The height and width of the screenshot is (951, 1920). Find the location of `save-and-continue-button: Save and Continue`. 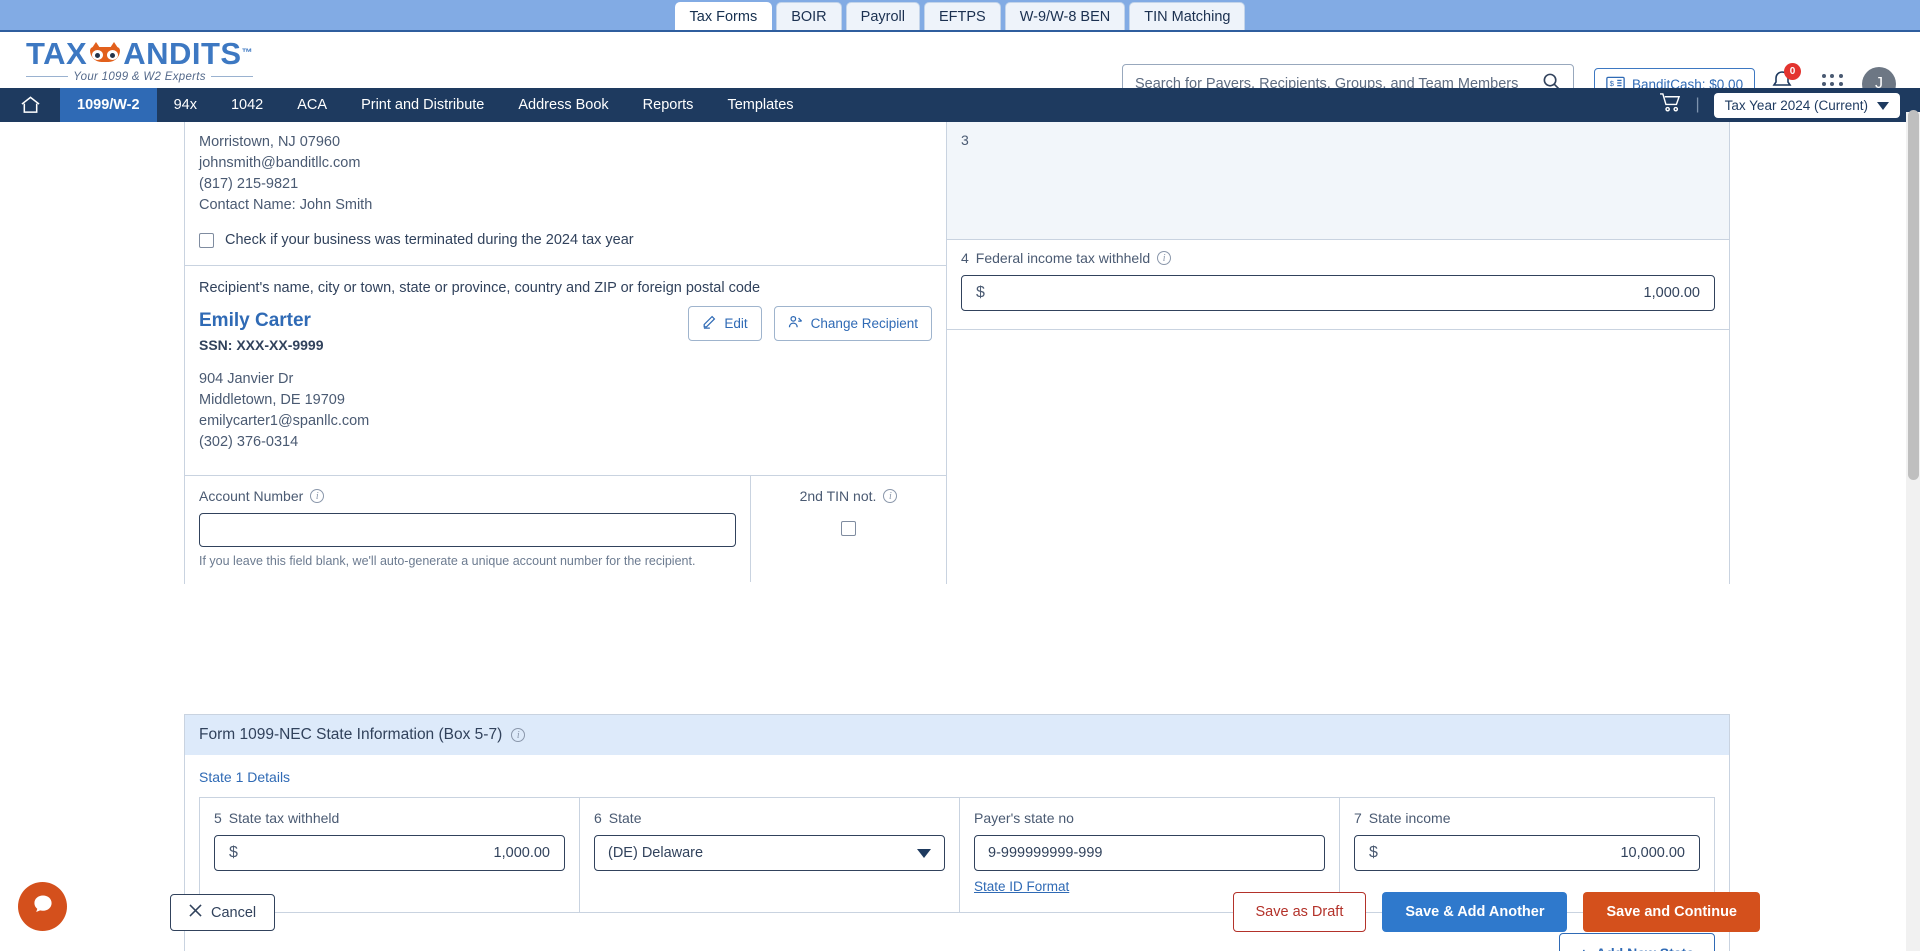

save-and-continue-button: Save and Continue is located at coordinates (1671, 912).